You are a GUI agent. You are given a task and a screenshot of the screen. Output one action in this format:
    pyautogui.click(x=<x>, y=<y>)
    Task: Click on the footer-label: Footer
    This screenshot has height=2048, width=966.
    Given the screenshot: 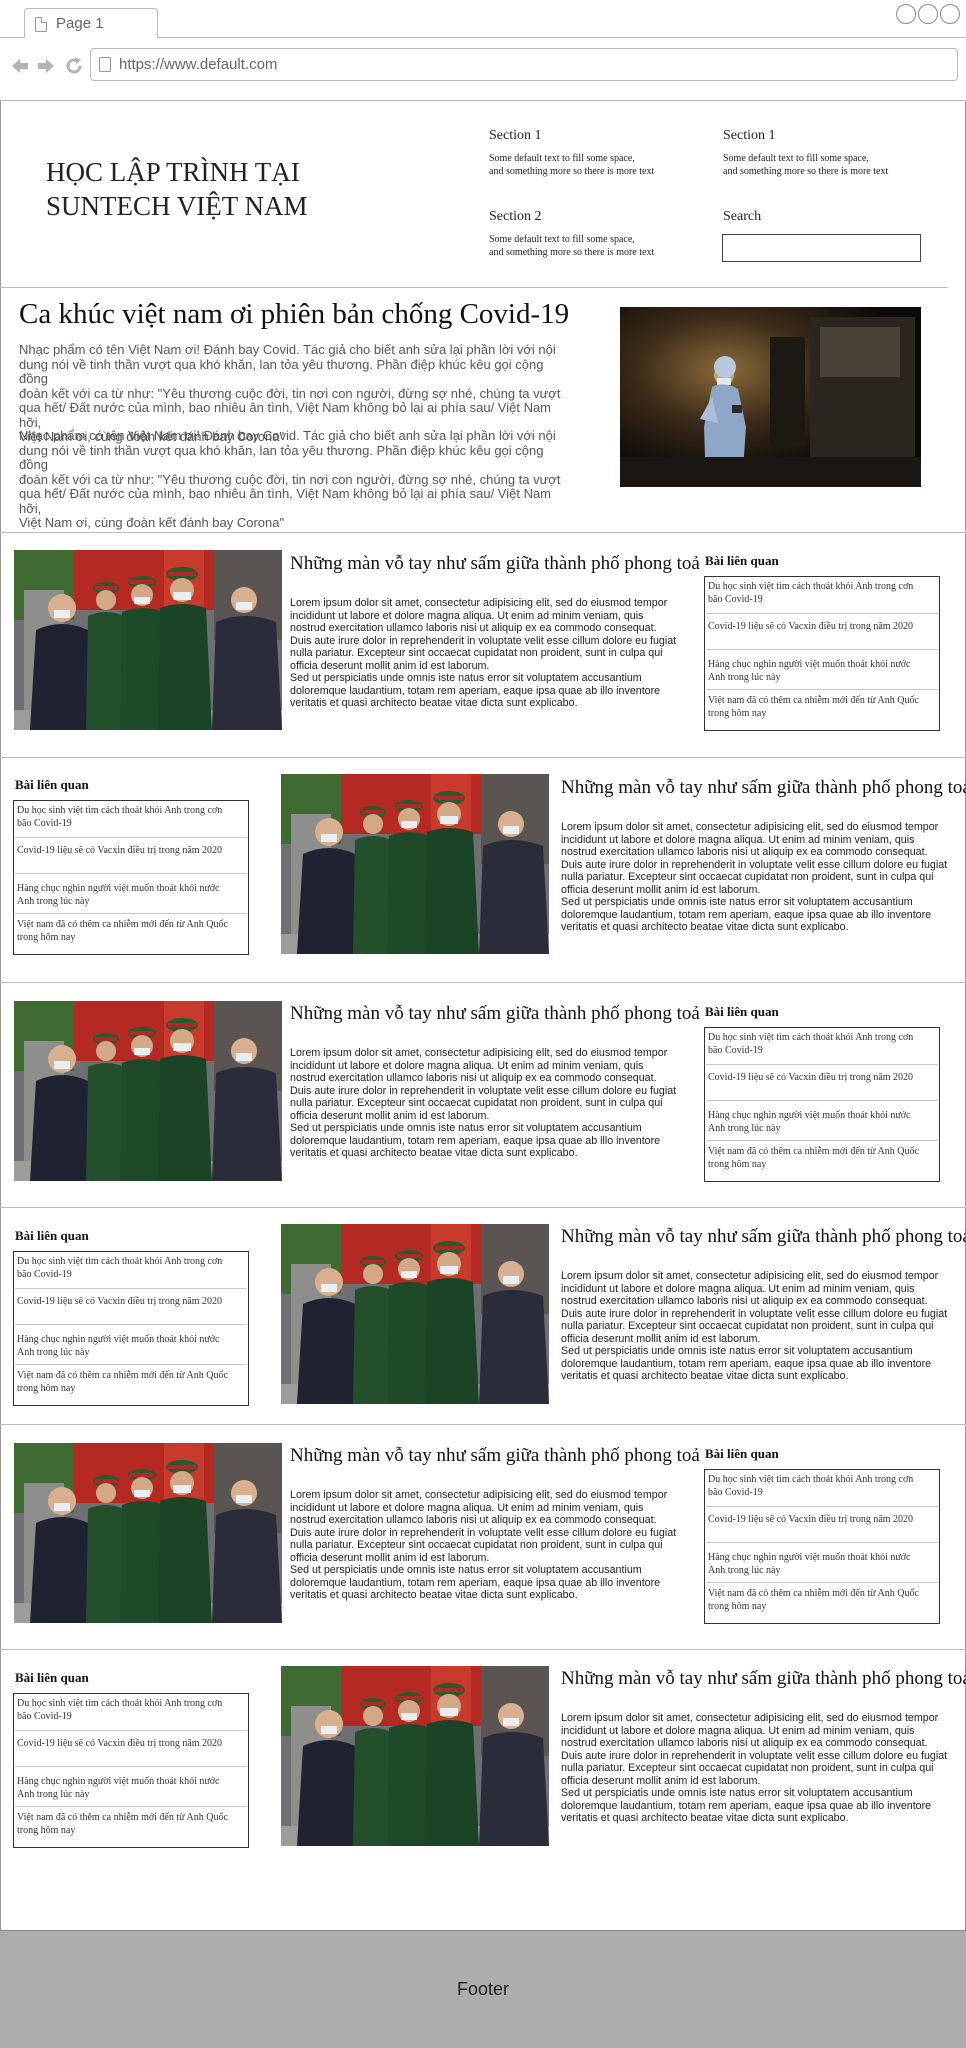 What is the action you would take?
    pyautogui.click(x=483, y=1989)
    